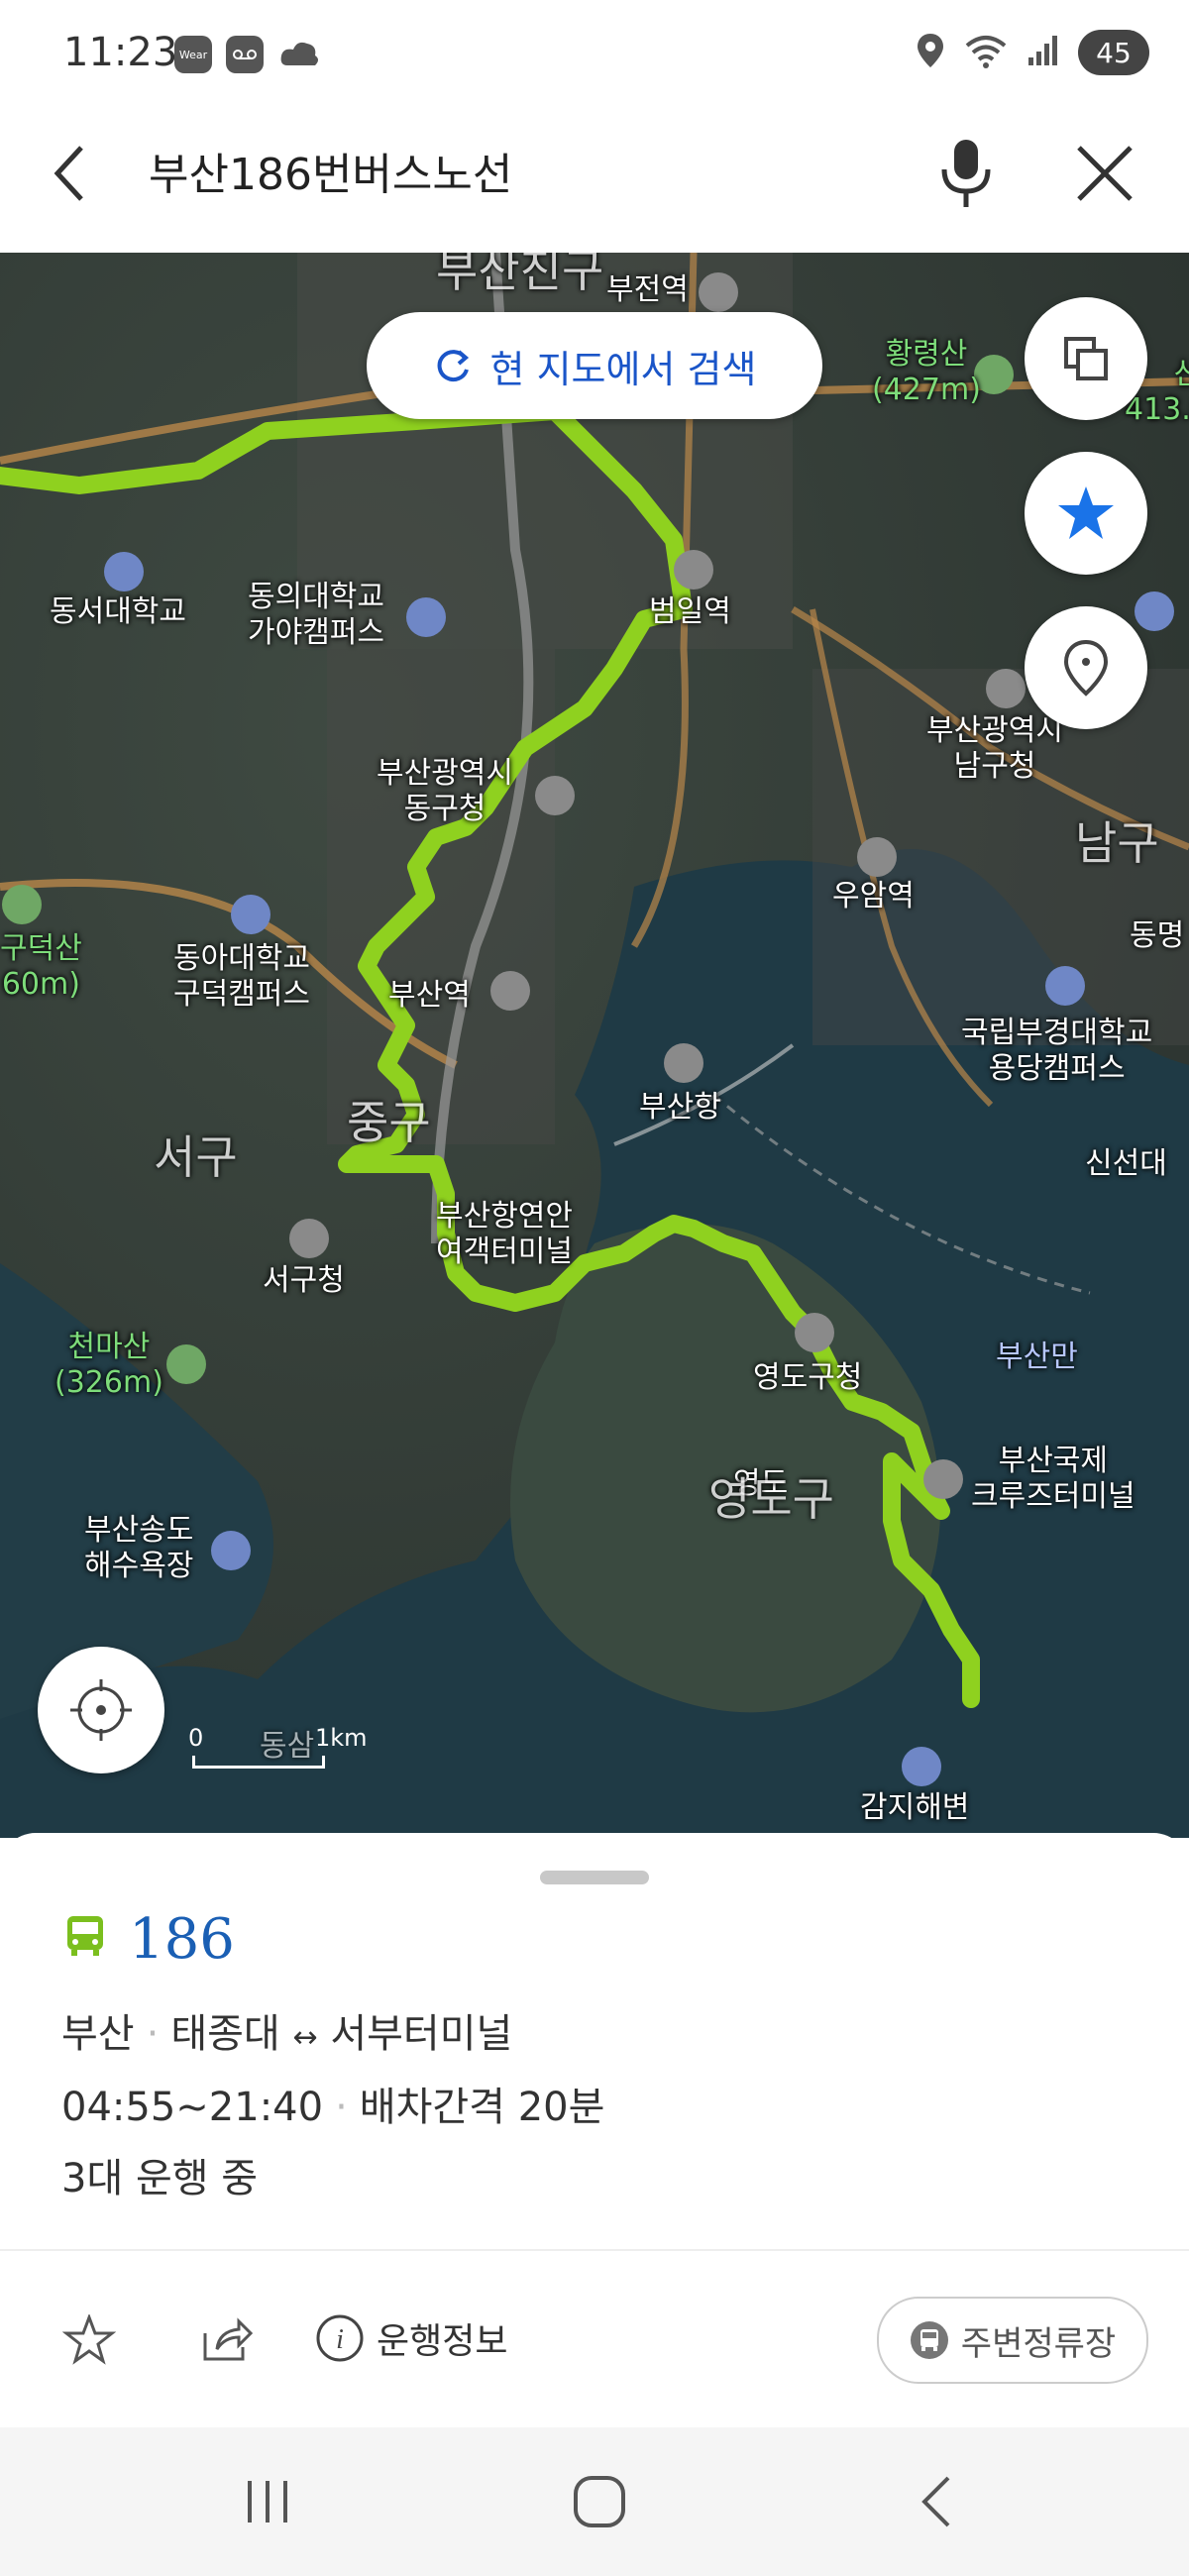  I want to click on favorites-button, so click(1086, 513).